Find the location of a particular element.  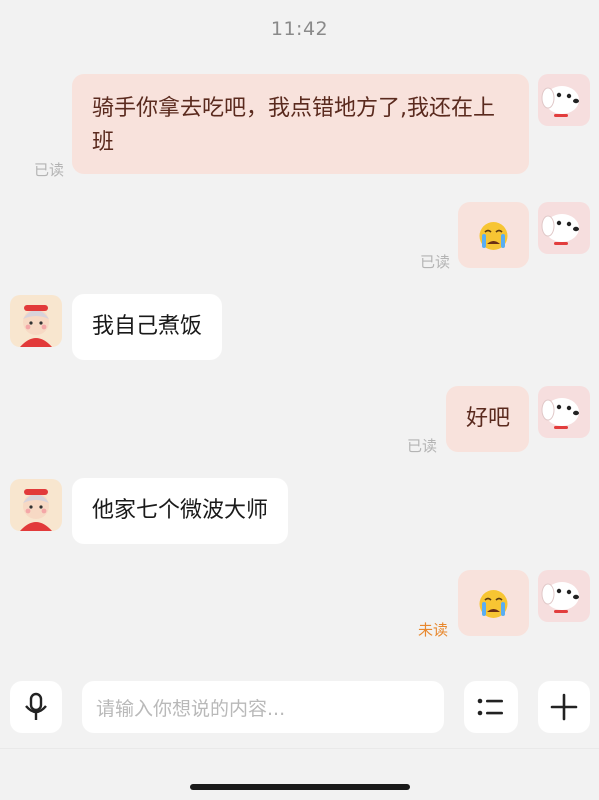

message-bubble-incoming: 他家七个微波大师 is located at coordinates (180, 511).